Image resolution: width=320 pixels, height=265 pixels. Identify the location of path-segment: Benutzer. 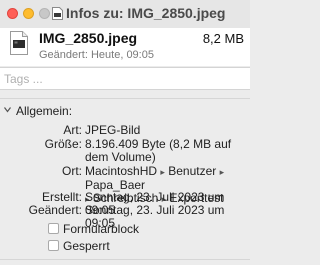
(192, 171).